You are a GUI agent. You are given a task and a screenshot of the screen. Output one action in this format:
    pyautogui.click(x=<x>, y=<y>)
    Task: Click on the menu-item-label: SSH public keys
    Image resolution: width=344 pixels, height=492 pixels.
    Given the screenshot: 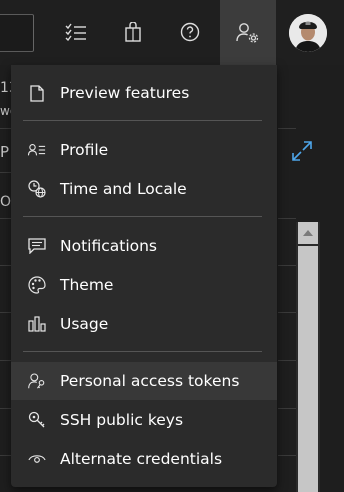 What is the action you would take?
    pyautogui.click(x=122, y=420)
    